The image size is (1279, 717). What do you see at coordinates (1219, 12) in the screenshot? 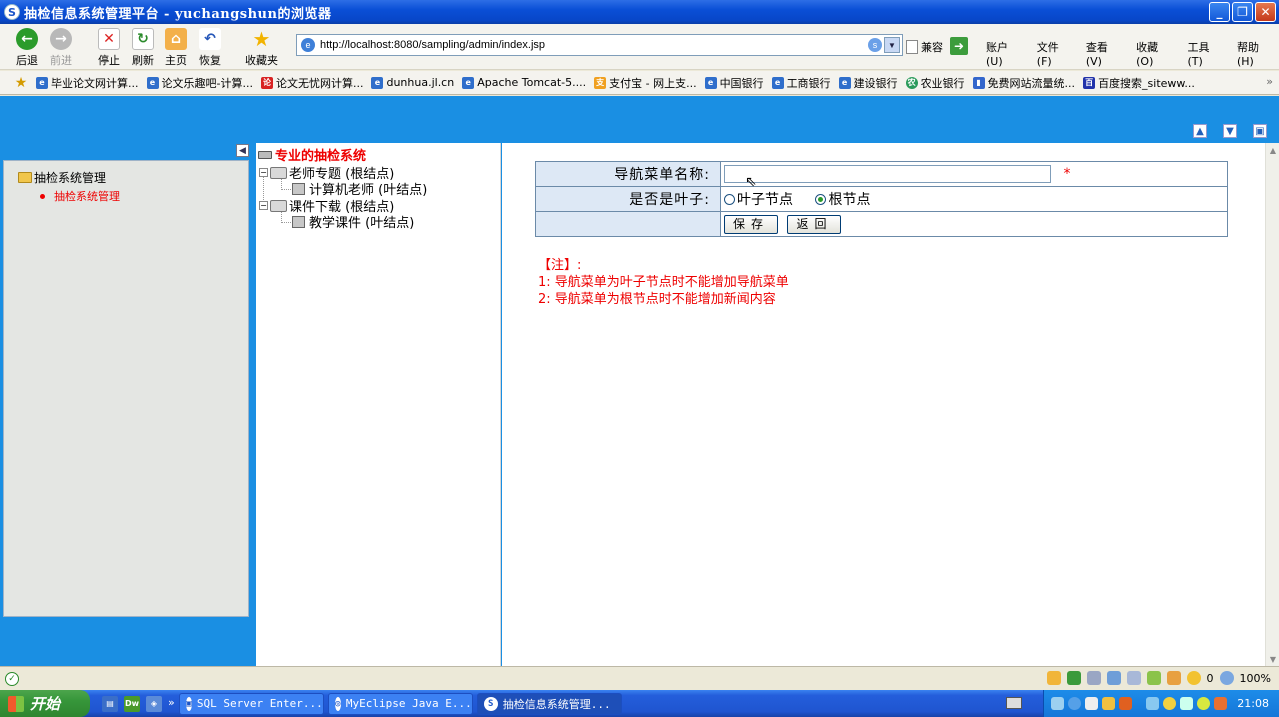
I see `minimize-button: _` at bounding box center [1219, 12].